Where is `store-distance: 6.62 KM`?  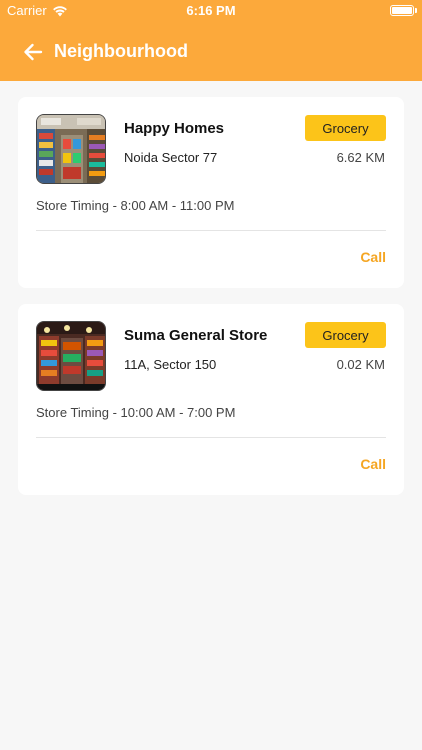
store-distance: 6.62 KM is located at coordinates (360, 157).